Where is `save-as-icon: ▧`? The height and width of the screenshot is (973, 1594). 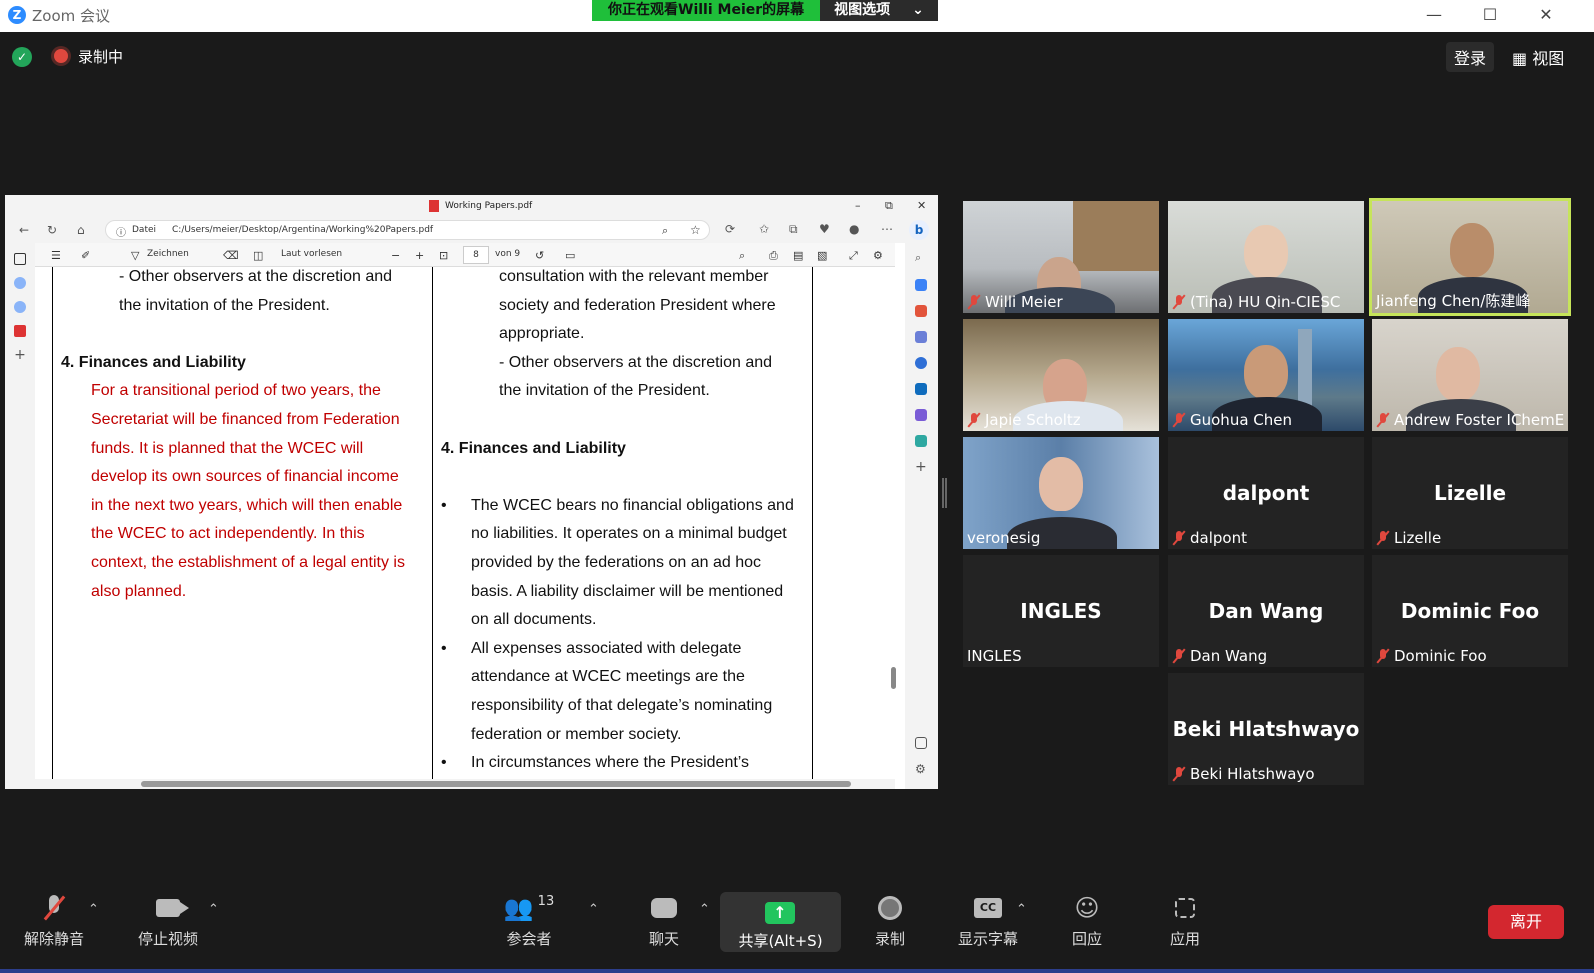 save-as-icon: ▧ is located at coordinates (822, 255).